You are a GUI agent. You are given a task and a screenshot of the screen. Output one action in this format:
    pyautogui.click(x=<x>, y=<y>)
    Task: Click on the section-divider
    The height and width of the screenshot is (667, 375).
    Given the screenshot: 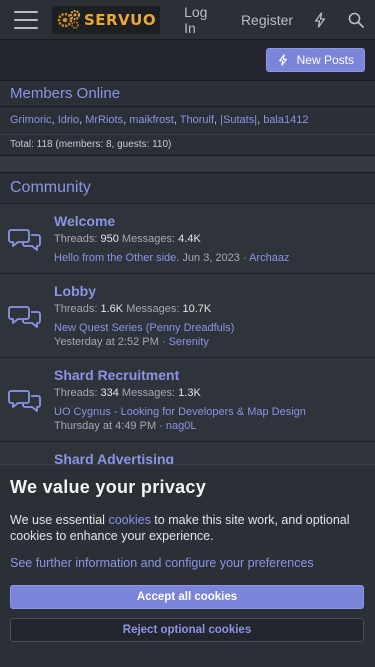 What is the action you would take?
    pyautogui.click(x=187, y=164)
    